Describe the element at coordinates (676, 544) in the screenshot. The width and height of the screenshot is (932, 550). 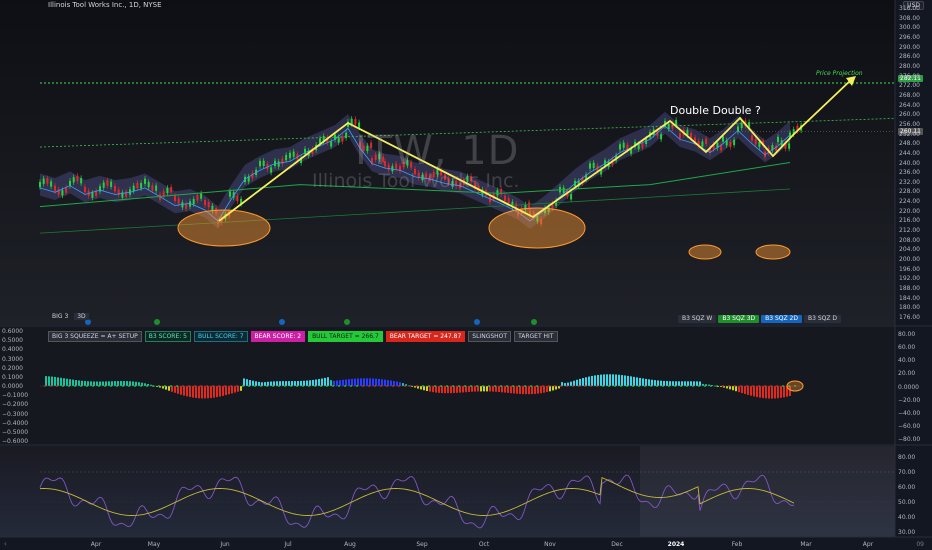
I see `month-label: 2024` at that location.